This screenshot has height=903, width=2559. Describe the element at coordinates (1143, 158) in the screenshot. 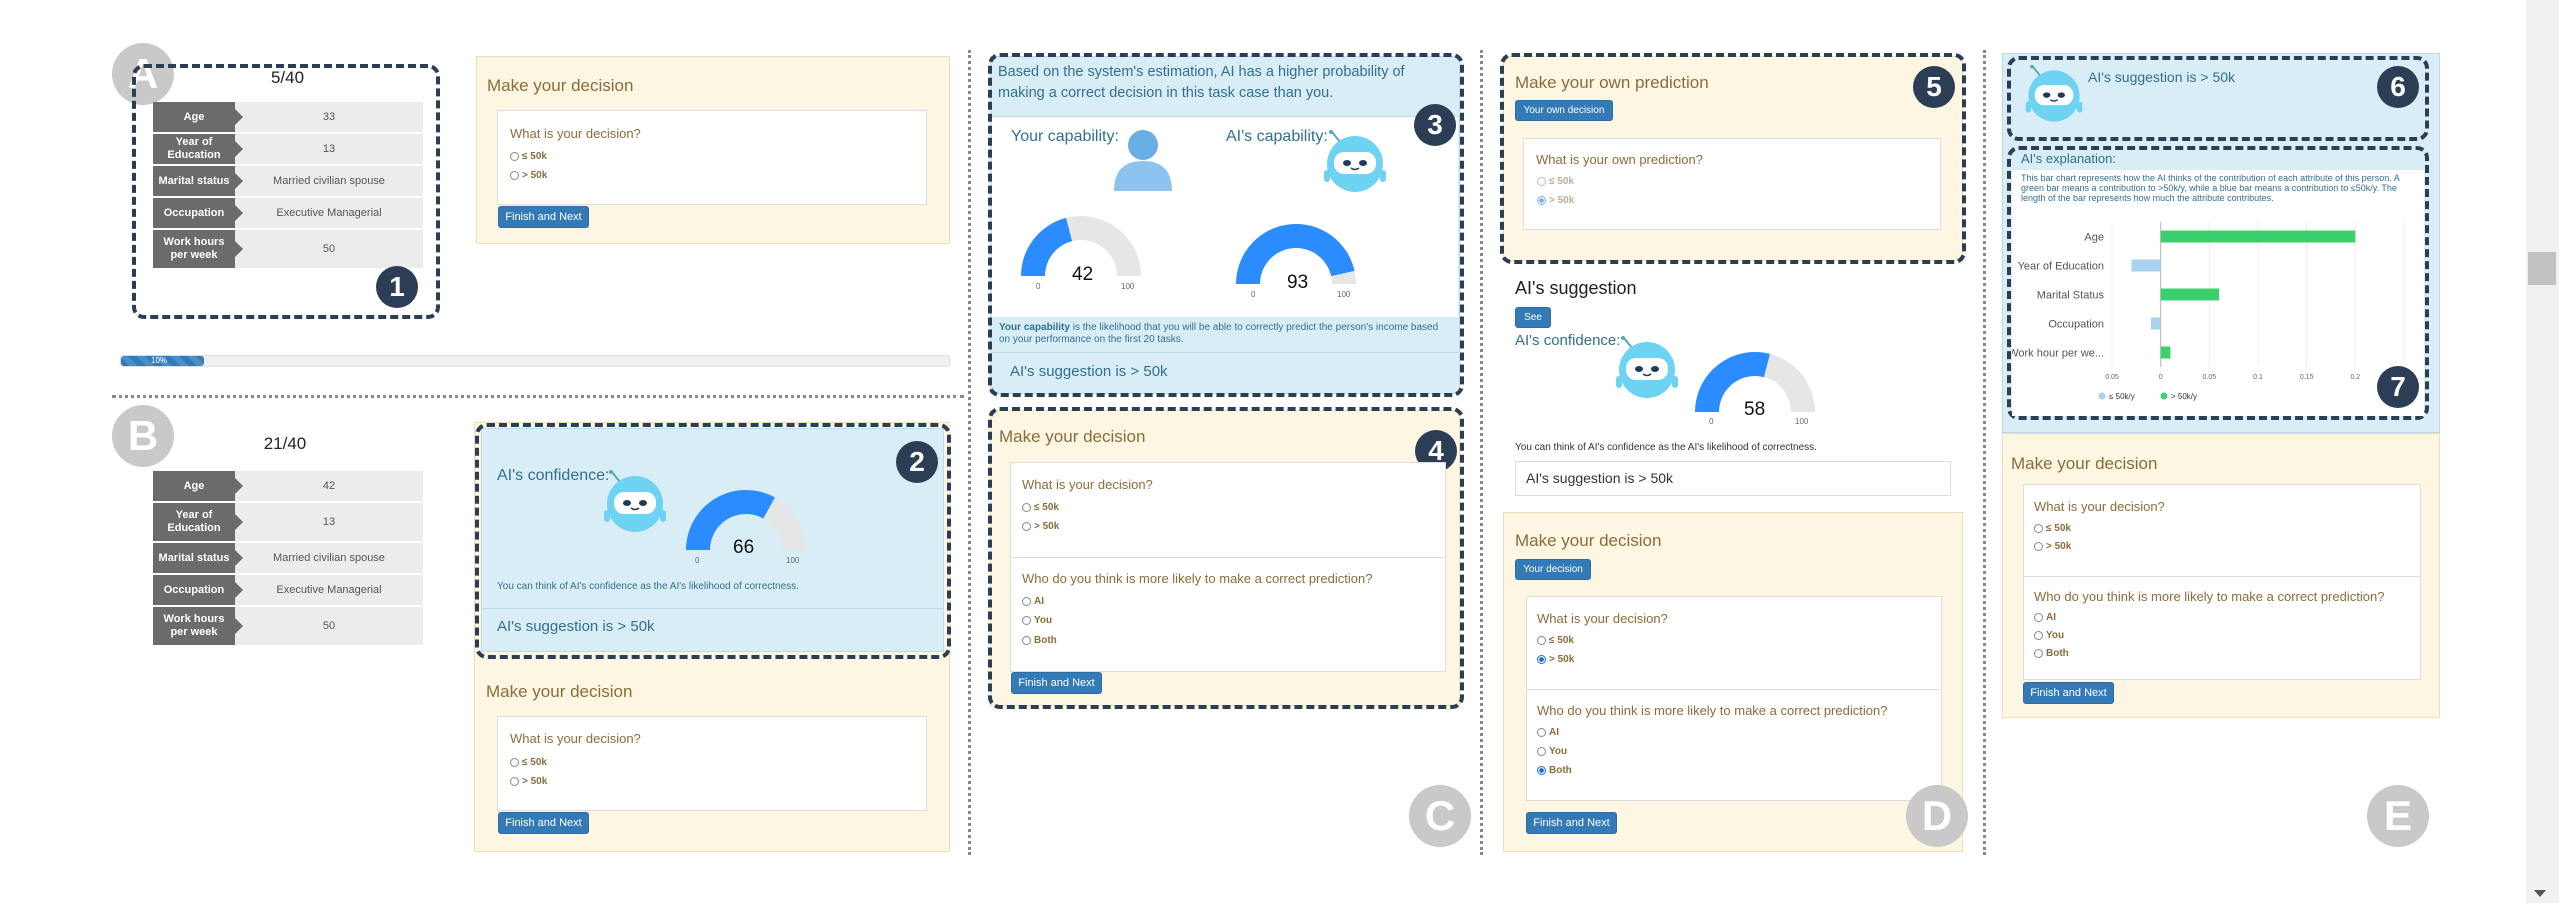

I see `person-icon` at that location.